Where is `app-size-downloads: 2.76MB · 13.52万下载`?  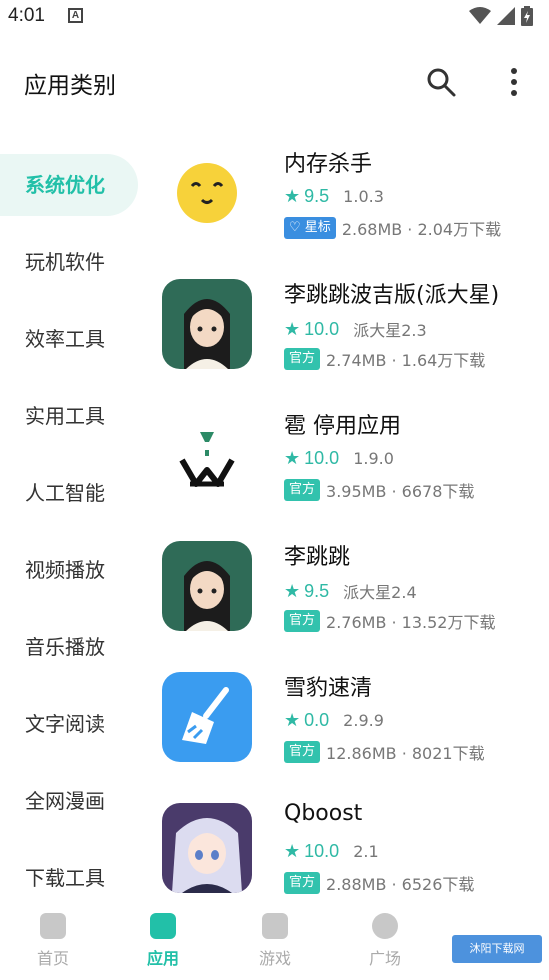
app-size-downloads: 2.76MB · 13.52万下载 is located at coordinates (411, 622).